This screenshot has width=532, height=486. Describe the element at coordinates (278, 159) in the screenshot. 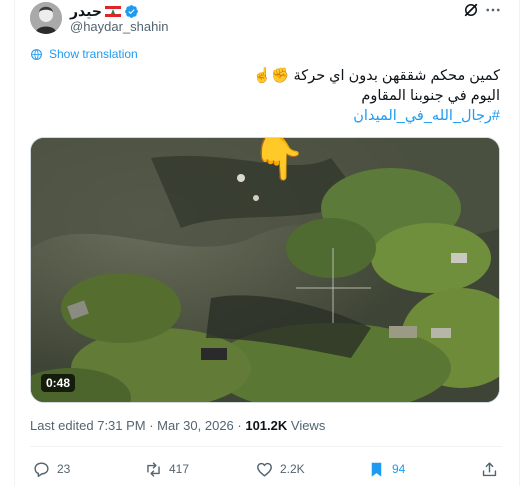

I see `pointing-down-emoji: 👇` at that location.